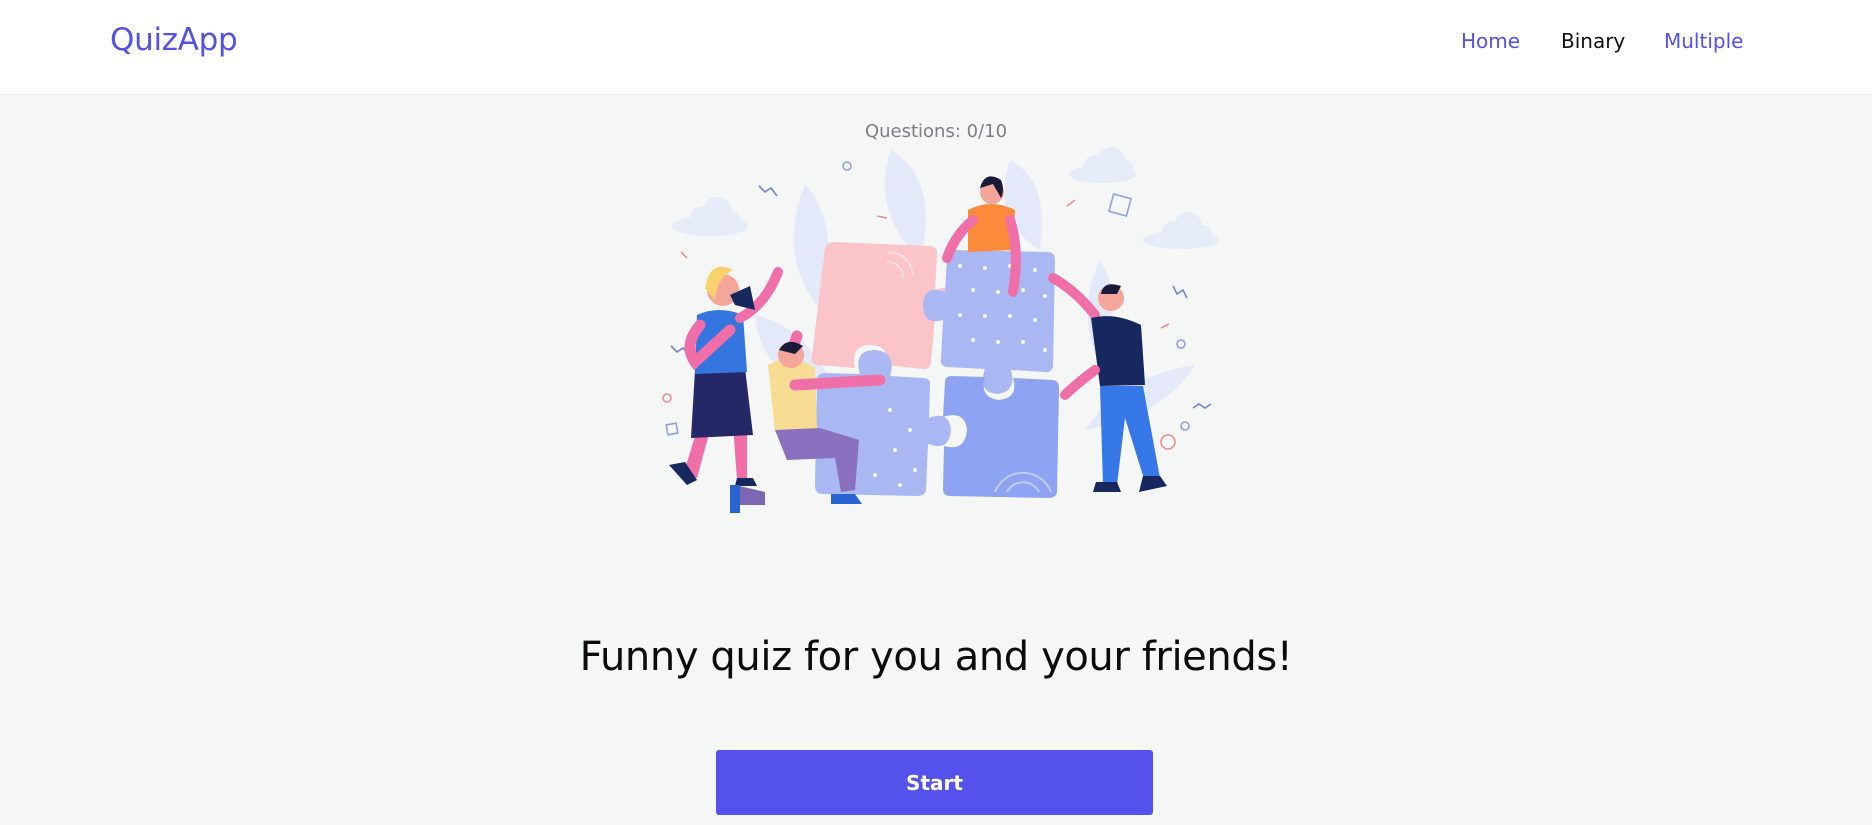 Image resolution: width=1872 pixels, height=825 pixels. I want to click on question-counter: Questions: 0/10, so click(936, 131).